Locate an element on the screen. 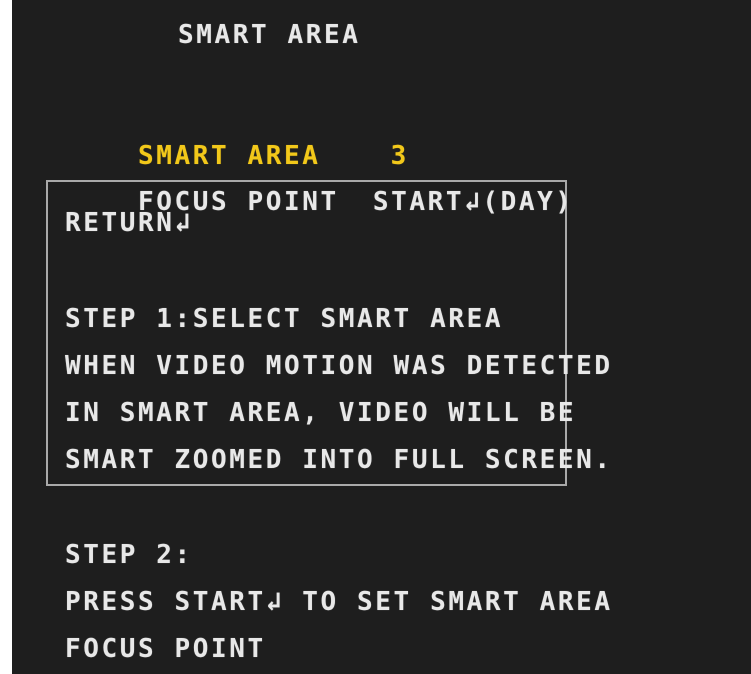 Image resolution: width=751 pixels, height=674 pixels. step1-heading: STEP 1:SELECT SMART AREA is located at coordinates (284, 319).